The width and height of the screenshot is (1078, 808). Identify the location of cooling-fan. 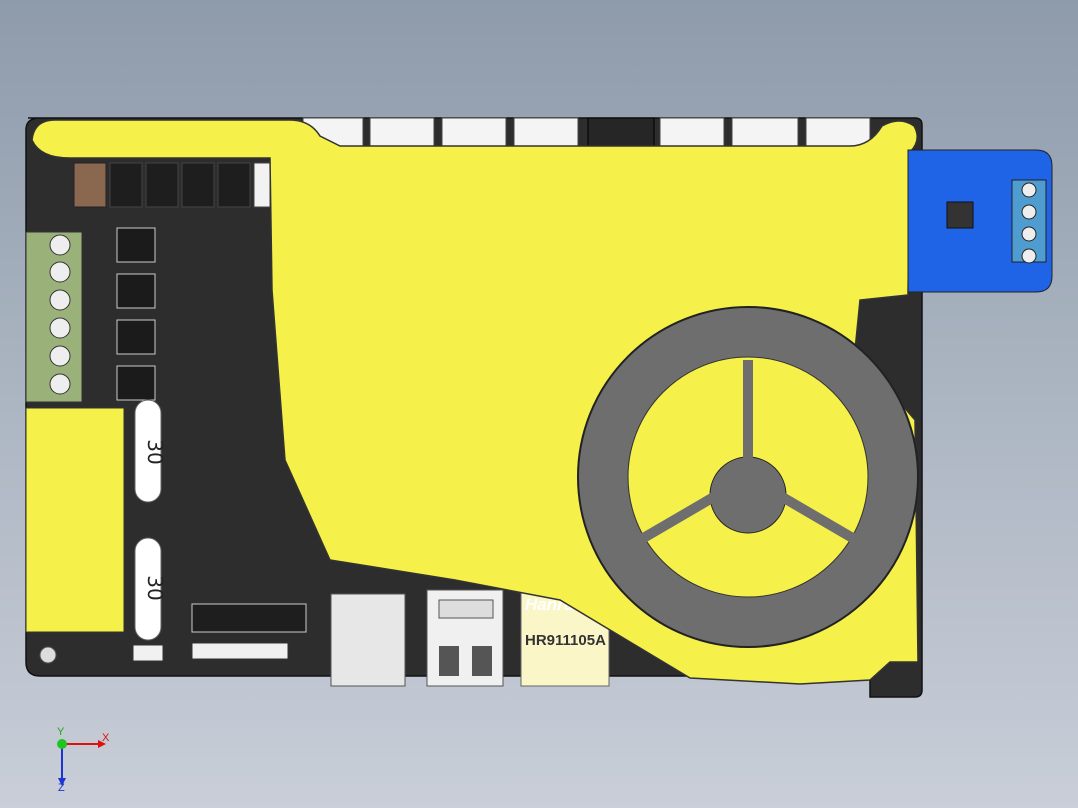
(748, 477).